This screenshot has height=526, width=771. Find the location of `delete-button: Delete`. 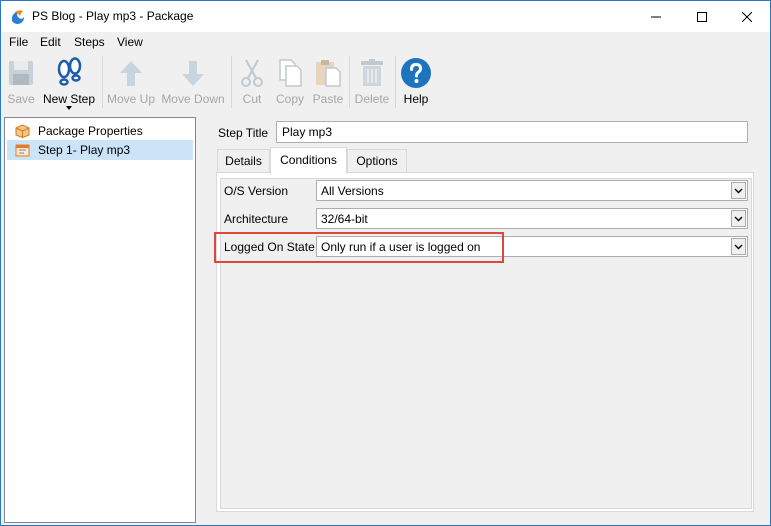

delete-button: Delete is located at coordinates (372, 82).